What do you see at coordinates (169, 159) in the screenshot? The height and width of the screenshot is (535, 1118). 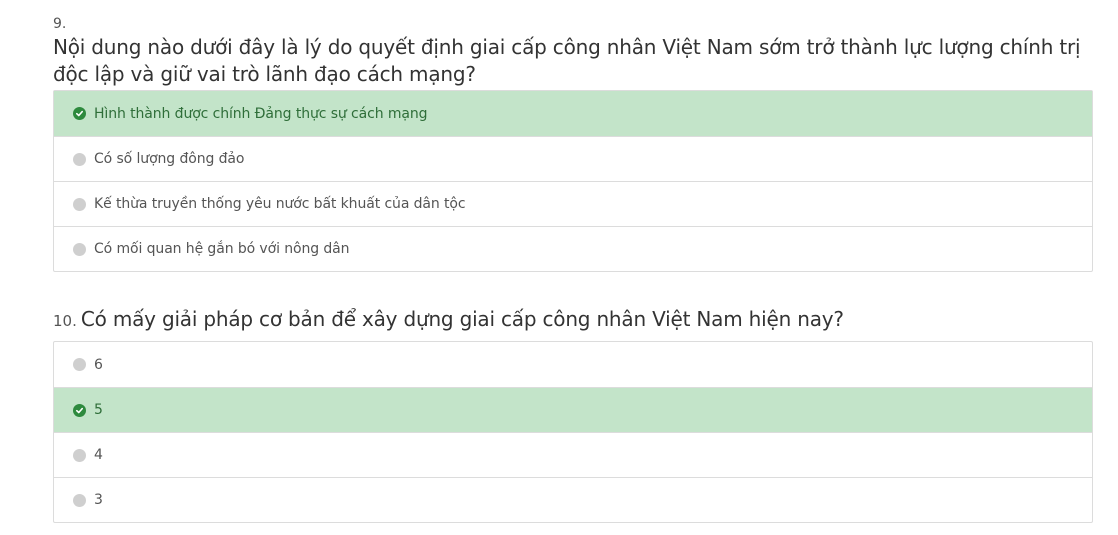 I see `answer-label: Có số lượng đông đảo` at bounding box center [169, 159].